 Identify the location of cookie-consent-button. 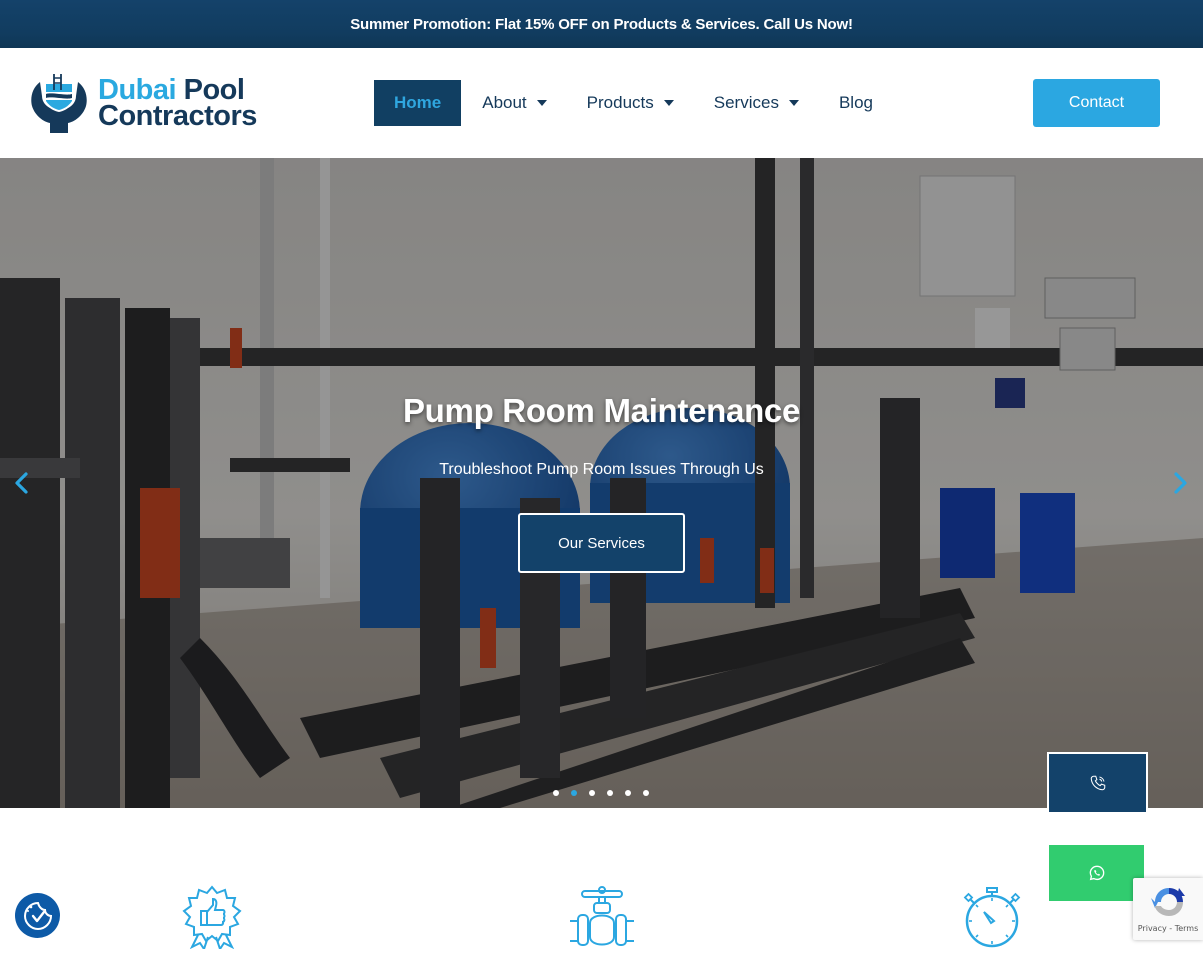
(37, 915).